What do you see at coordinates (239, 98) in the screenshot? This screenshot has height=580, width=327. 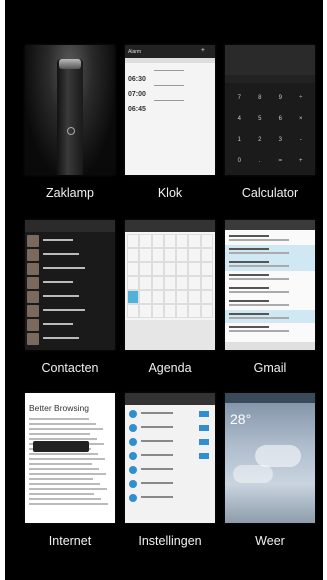 I see `calculator-key: 7` at bounding box center [239, 98].